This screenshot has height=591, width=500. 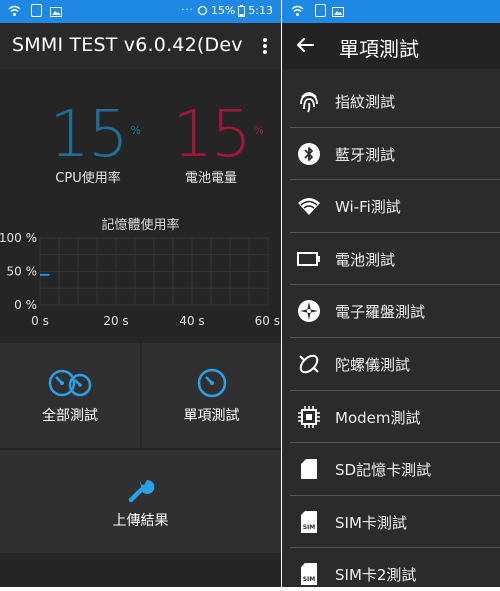 I want to click on upload-results-button: 上傳結果, so click(x=140, y=501).